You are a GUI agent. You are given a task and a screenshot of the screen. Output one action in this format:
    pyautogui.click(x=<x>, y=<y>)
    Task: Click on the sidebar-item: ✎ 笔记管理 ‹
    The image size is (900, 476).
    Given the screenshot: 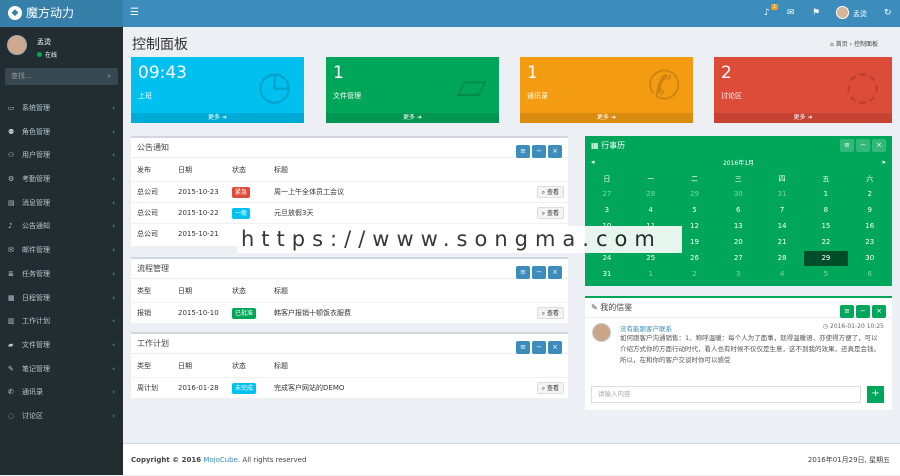 What is the action you would take?
    pyautogui.click(x=61, y=370)
    